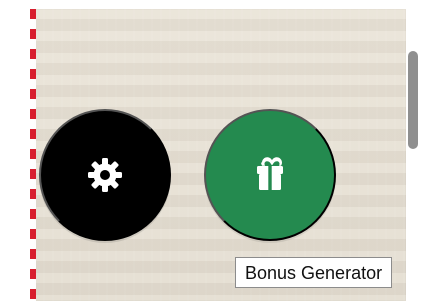  I want to click on bonus-generator-button, so click(270, 175).